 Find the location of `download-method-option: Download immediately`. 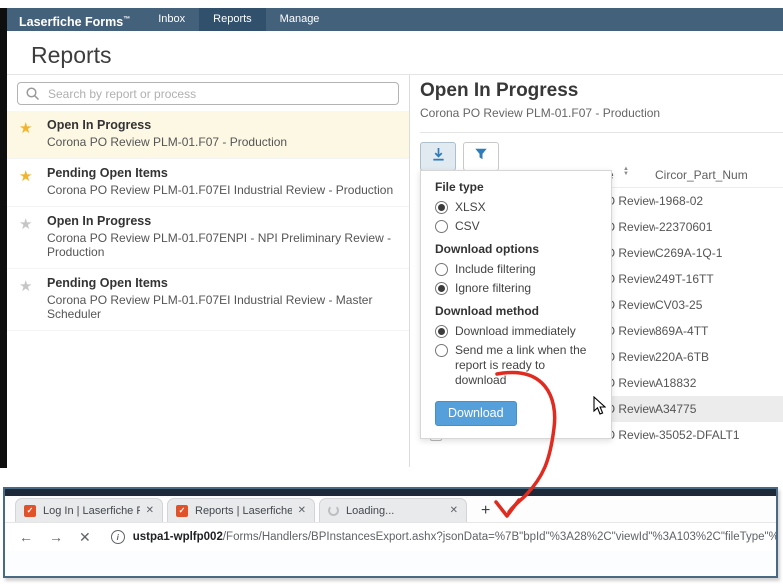

download-method-option: Download immediately is located at coordinates (516, 331).